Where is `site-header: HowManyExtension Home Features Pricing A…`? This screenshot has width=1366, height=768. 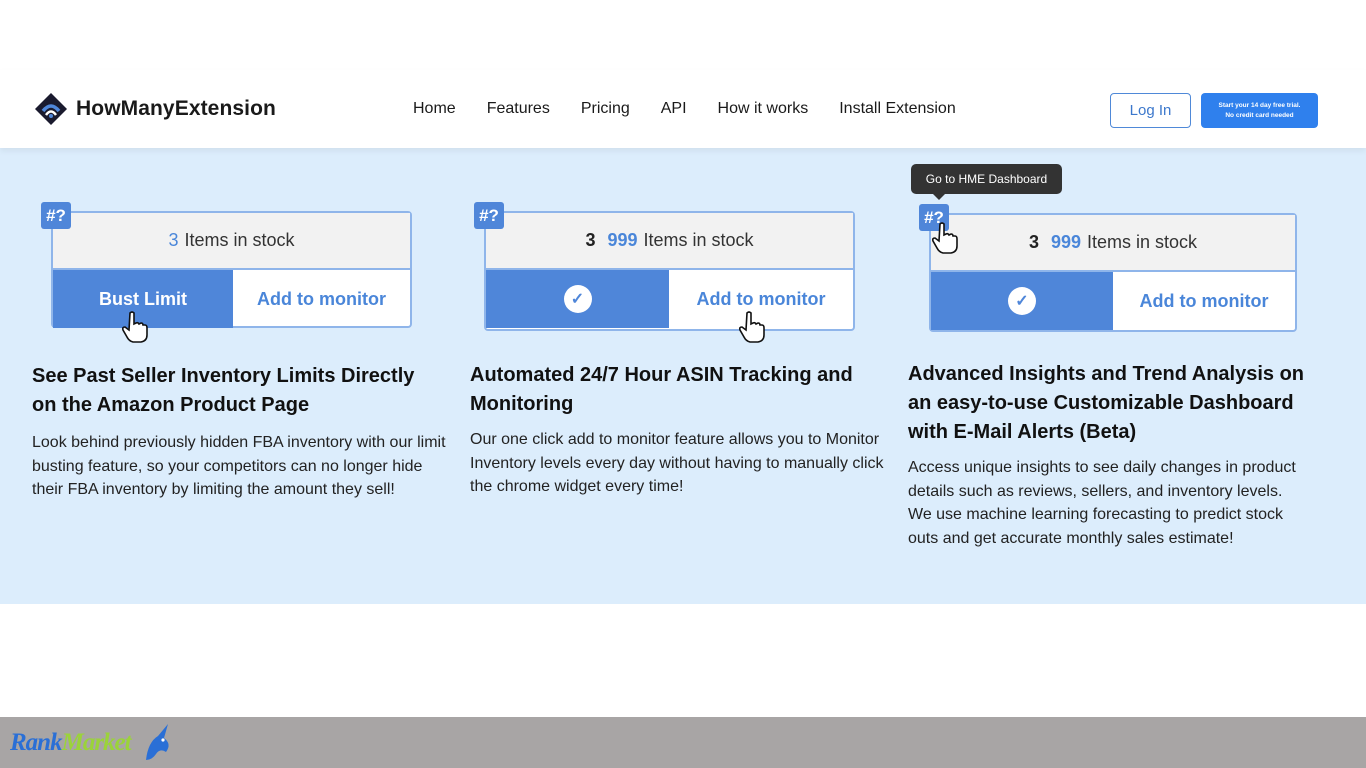 site-header: HowManyExtension Home Features Pricing A… is located at coordinates (683, 109).